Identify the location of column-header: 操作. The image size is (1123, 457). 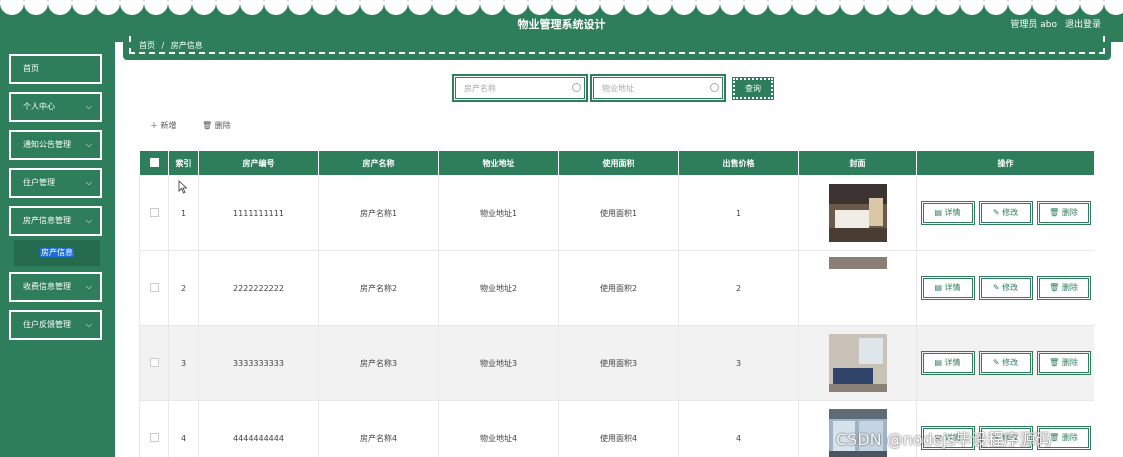
(1005, 163).